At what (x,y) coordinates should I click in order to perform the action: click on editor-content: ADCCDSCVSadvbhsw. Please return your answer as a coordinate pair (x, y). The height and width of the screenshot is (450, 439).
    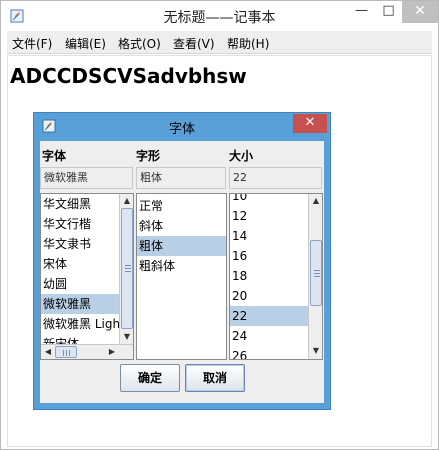
    Looking at the image, I should click on (128, 76).